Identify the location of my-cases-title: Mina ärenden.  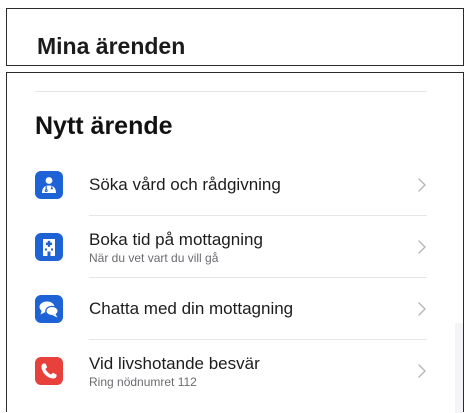
(111, 46).